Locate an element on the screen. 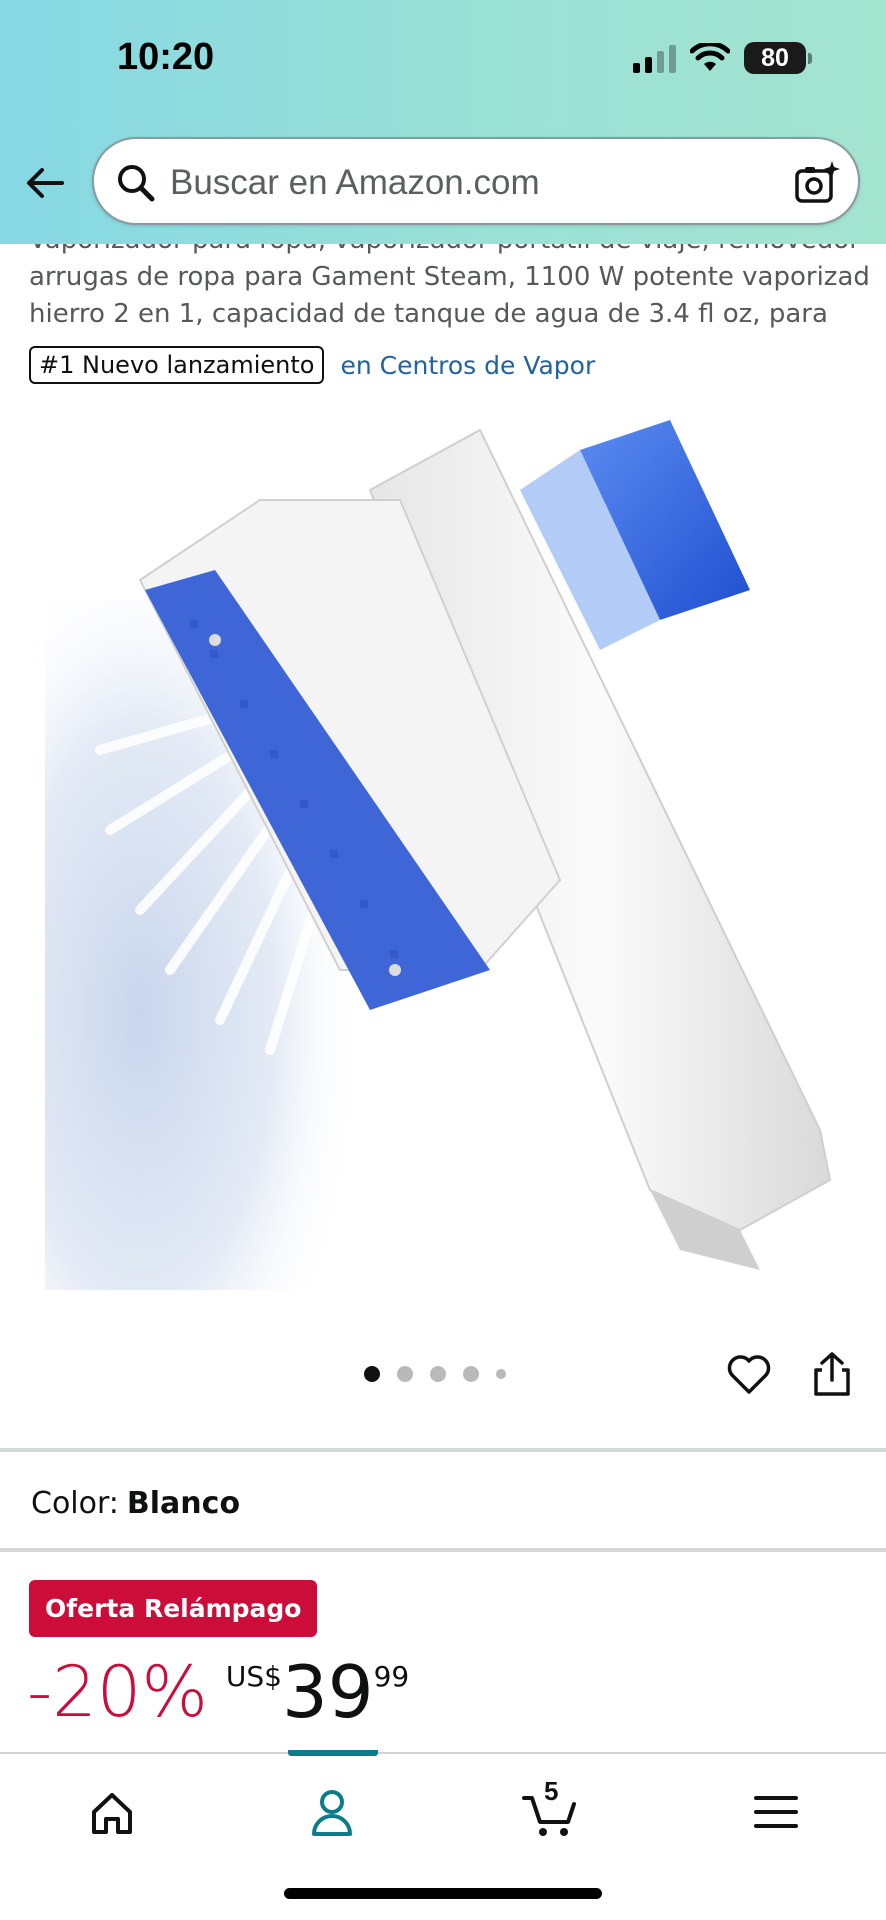 The image size is (886, 1920). cart-count: 5 is located at coordinates (551, 1791).